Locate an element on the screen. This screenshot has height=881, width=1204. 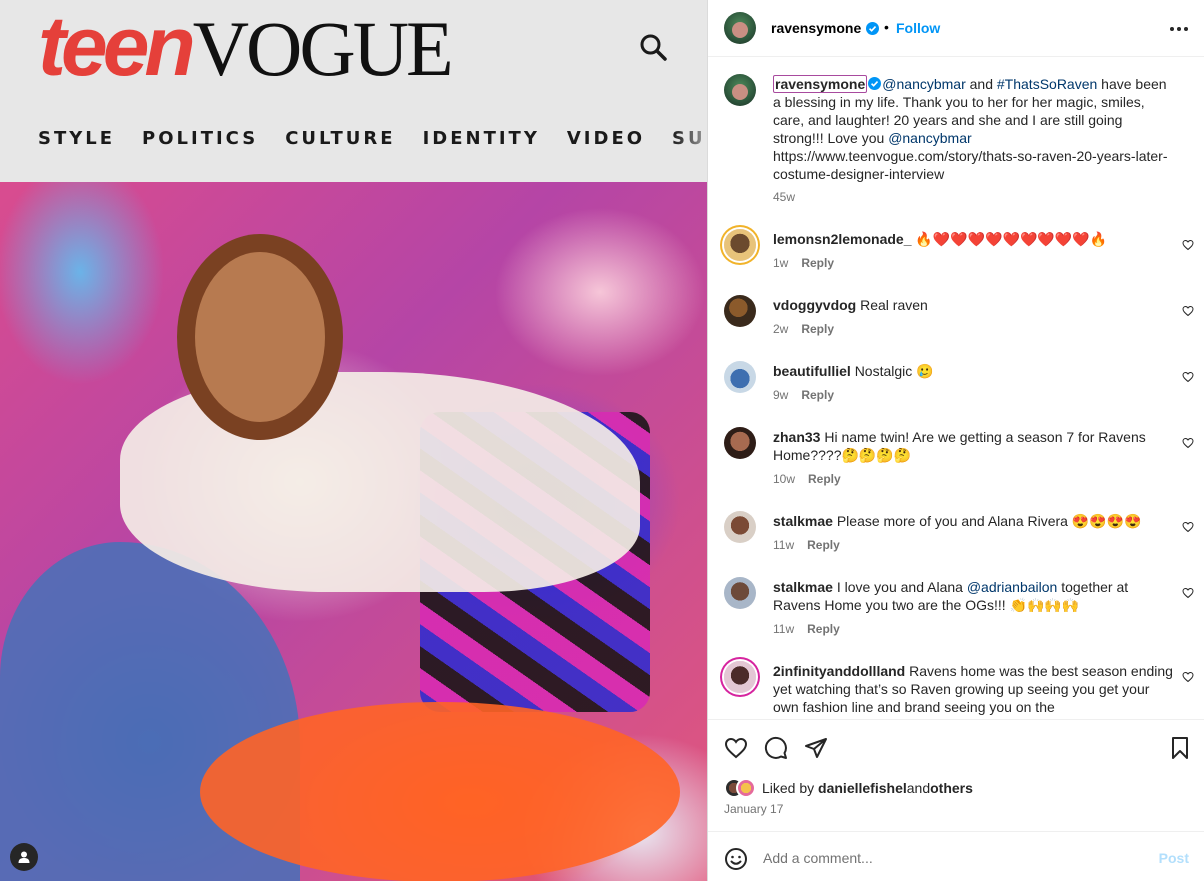
comment-mention: @adrianbailon is located at coordinates (1012, 587).